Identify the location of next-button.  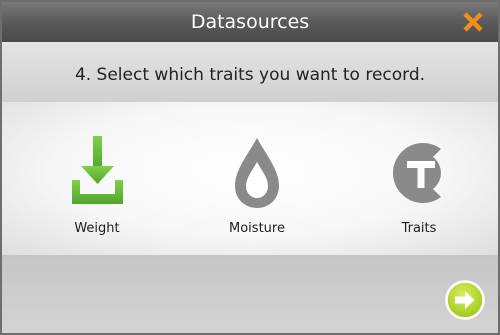
(465, 300).